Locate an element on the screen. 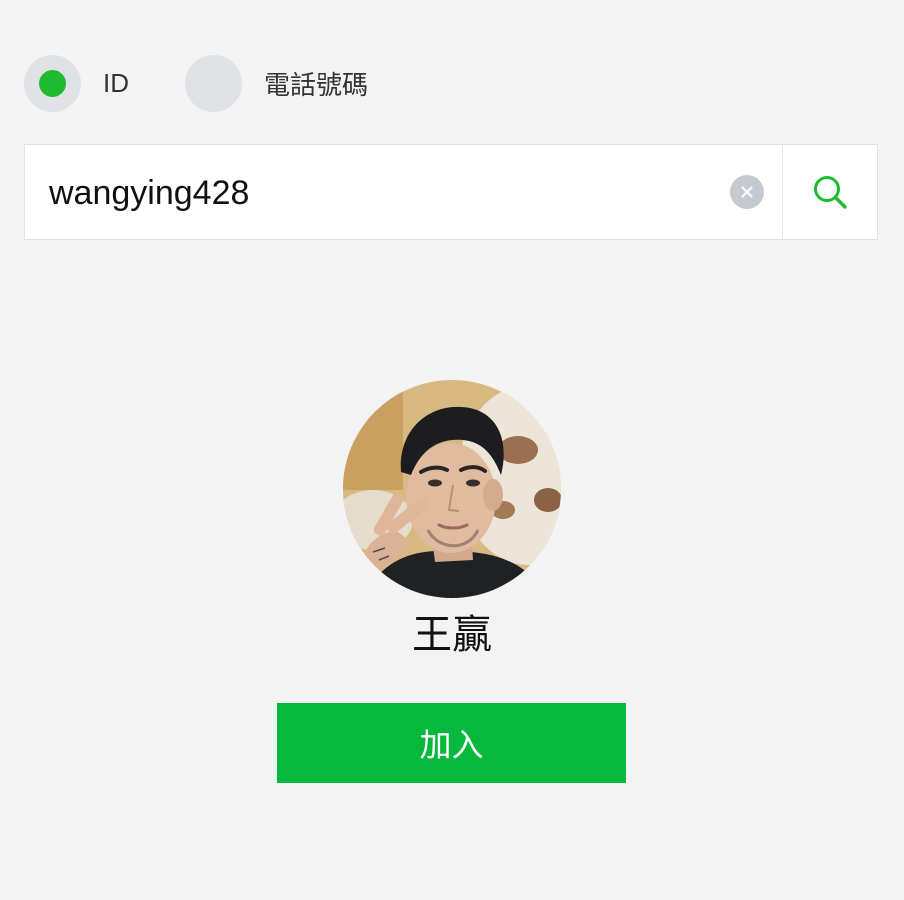 The image size is (904, 900). avatar-photo is located at coordinates (452, 489).